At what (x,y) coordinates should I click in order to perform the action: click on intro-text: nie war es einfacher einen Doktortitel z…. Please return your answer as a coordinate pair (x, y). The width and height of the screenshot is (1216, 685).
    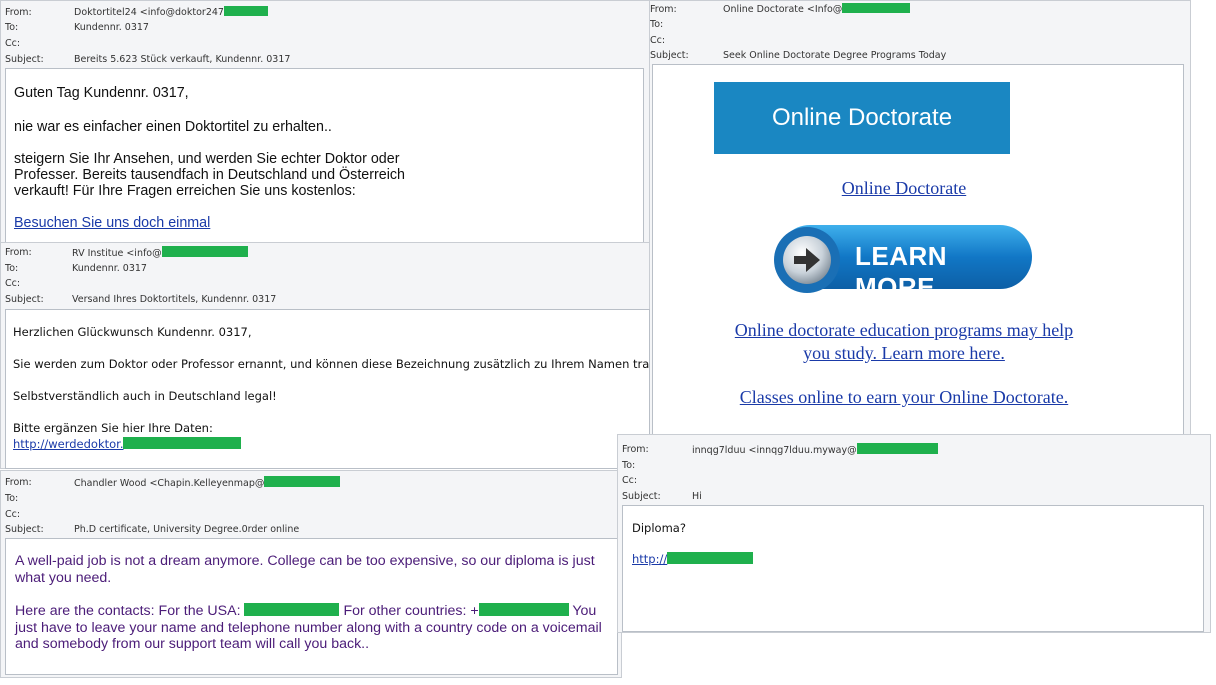
    Looking at the image, I should click on (173, 127).